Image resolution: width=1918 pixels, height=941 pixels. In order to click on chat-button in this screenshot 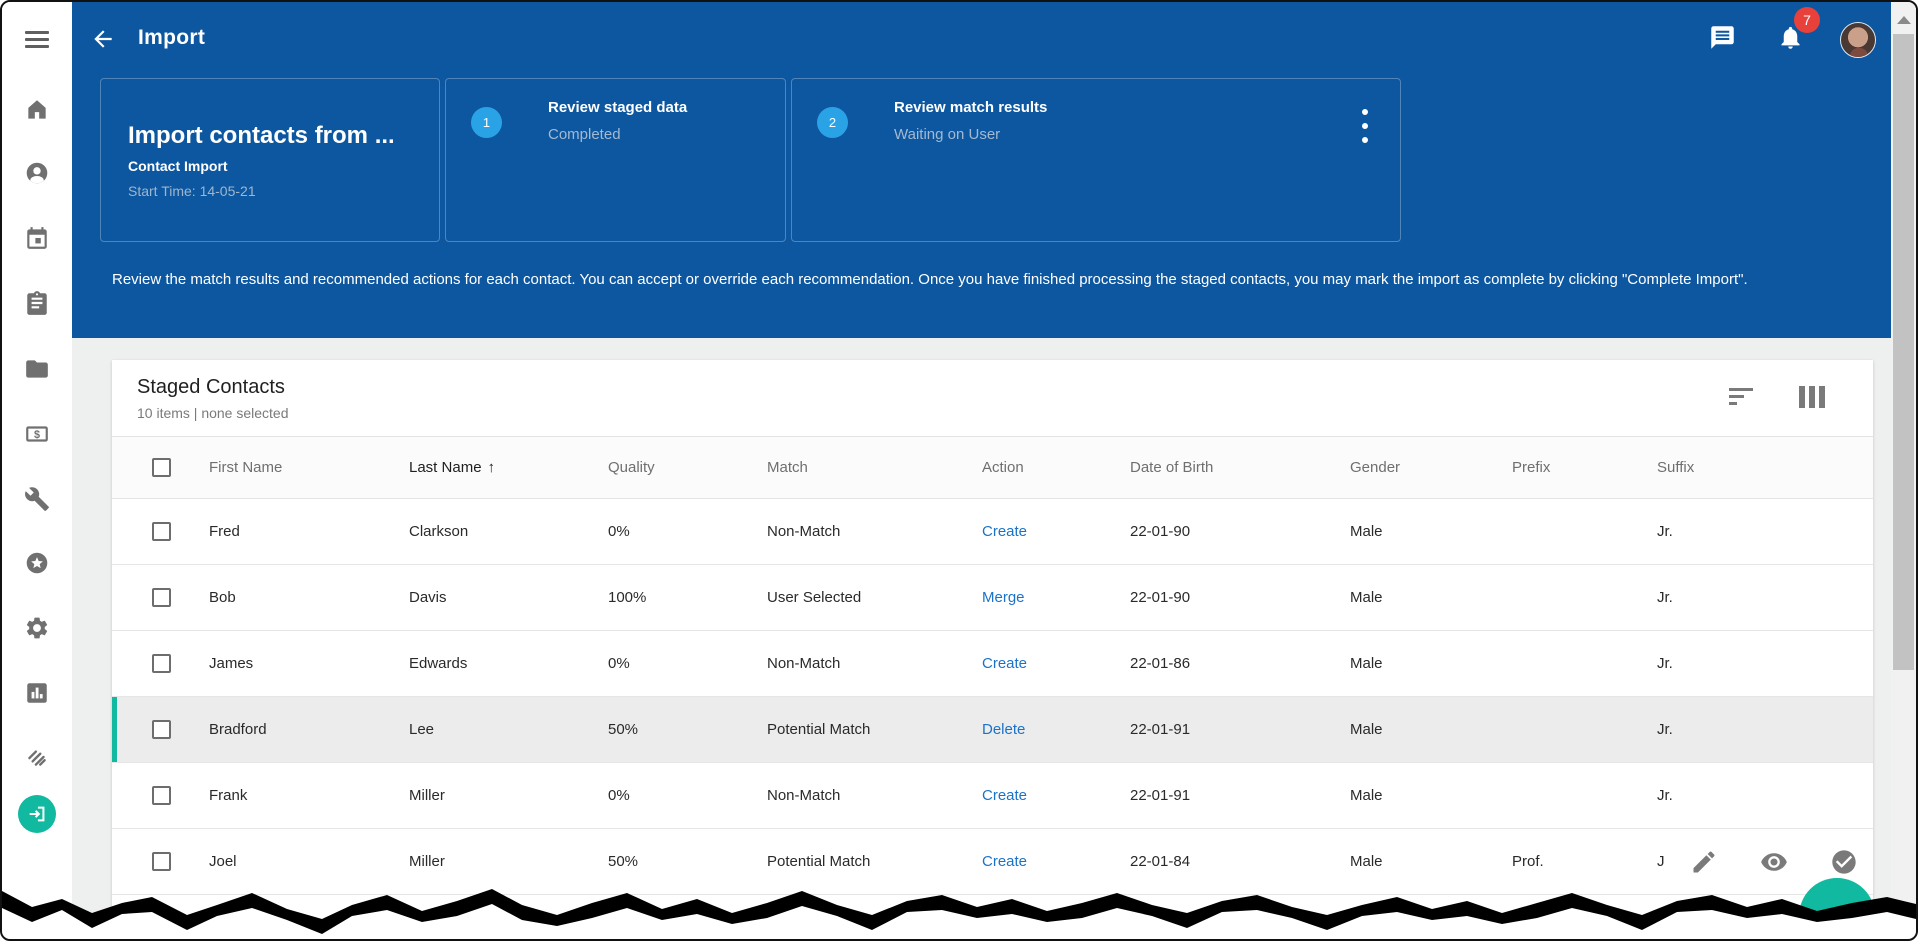, I will do `click(1725, 40)`.